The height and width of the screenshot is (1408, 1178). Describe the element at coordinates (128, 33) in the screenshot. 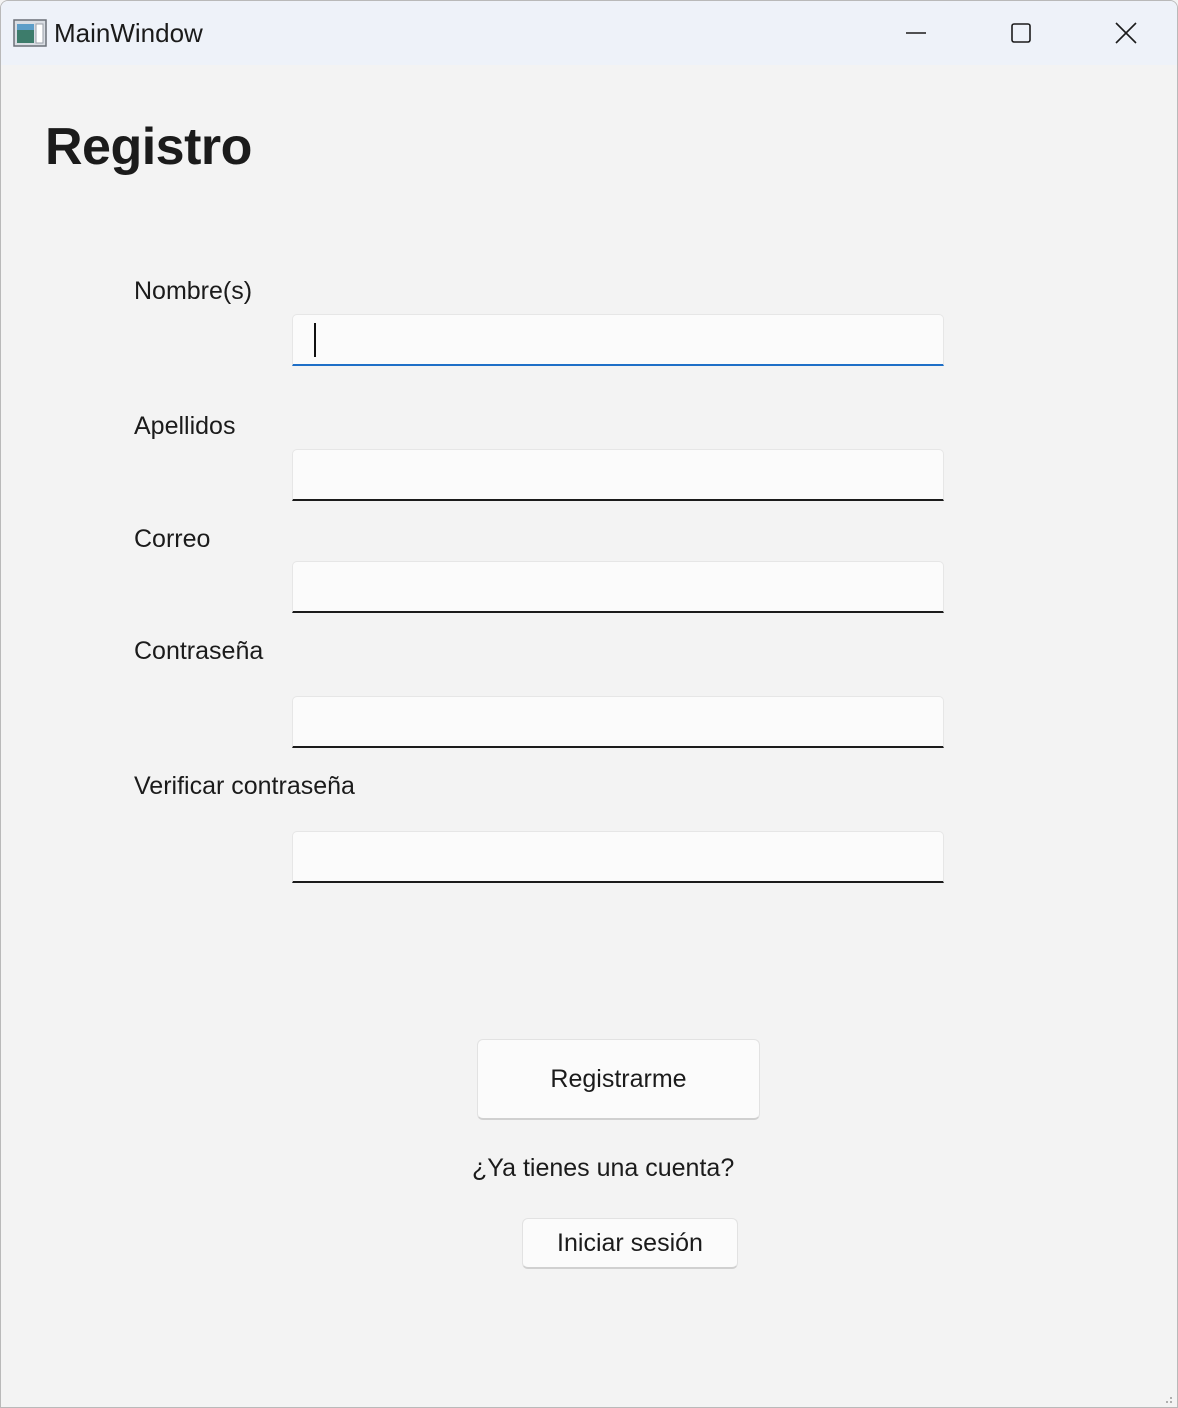

I see `window-title: MainWindow` at that location.